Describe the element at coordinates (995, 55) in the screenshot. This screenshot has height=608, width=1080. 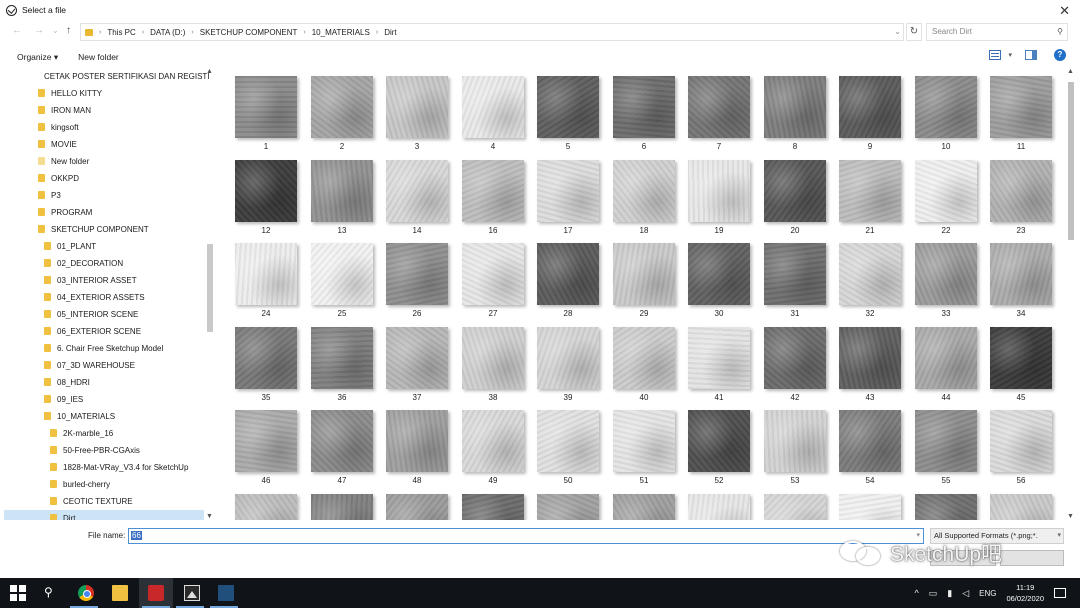
I see `change-view-icon` at that location.